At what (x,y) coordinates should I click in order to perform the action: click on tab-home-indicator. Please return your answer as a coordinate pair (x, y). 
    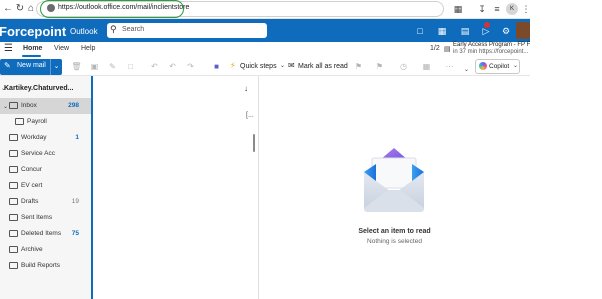
    Looking at the image, I should click on (31, 56).